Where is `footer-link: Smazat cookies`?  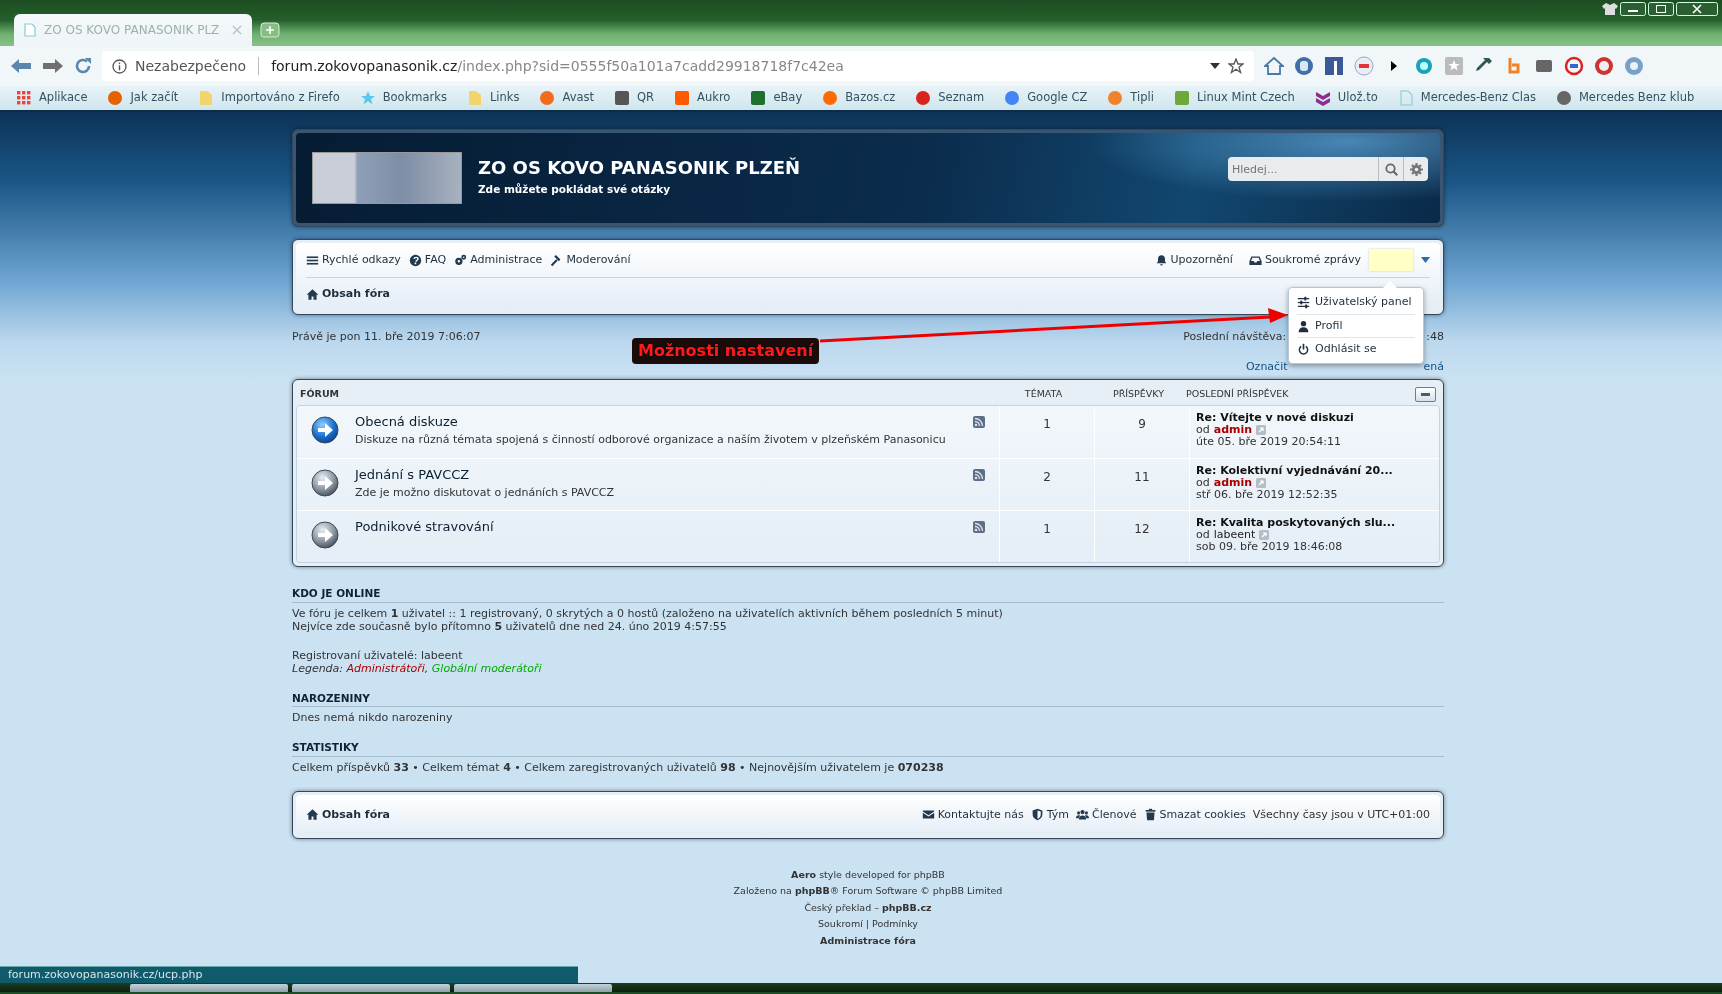 footer-link: Smazat cookies is located at coordinates (1194, 815).